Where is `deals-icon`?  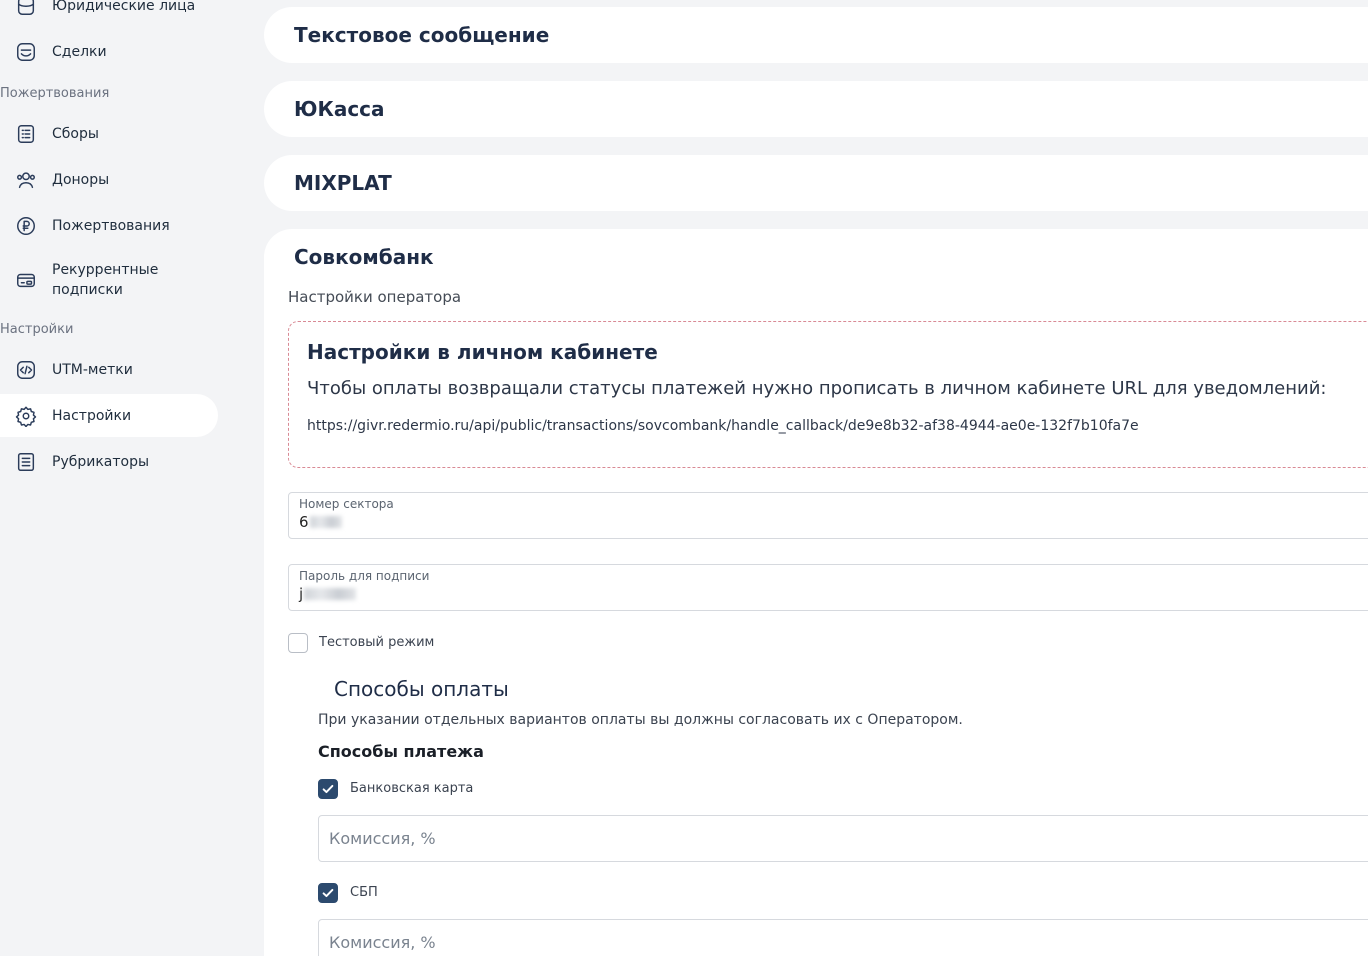 deals-icon is located at coordinates (26, 52).